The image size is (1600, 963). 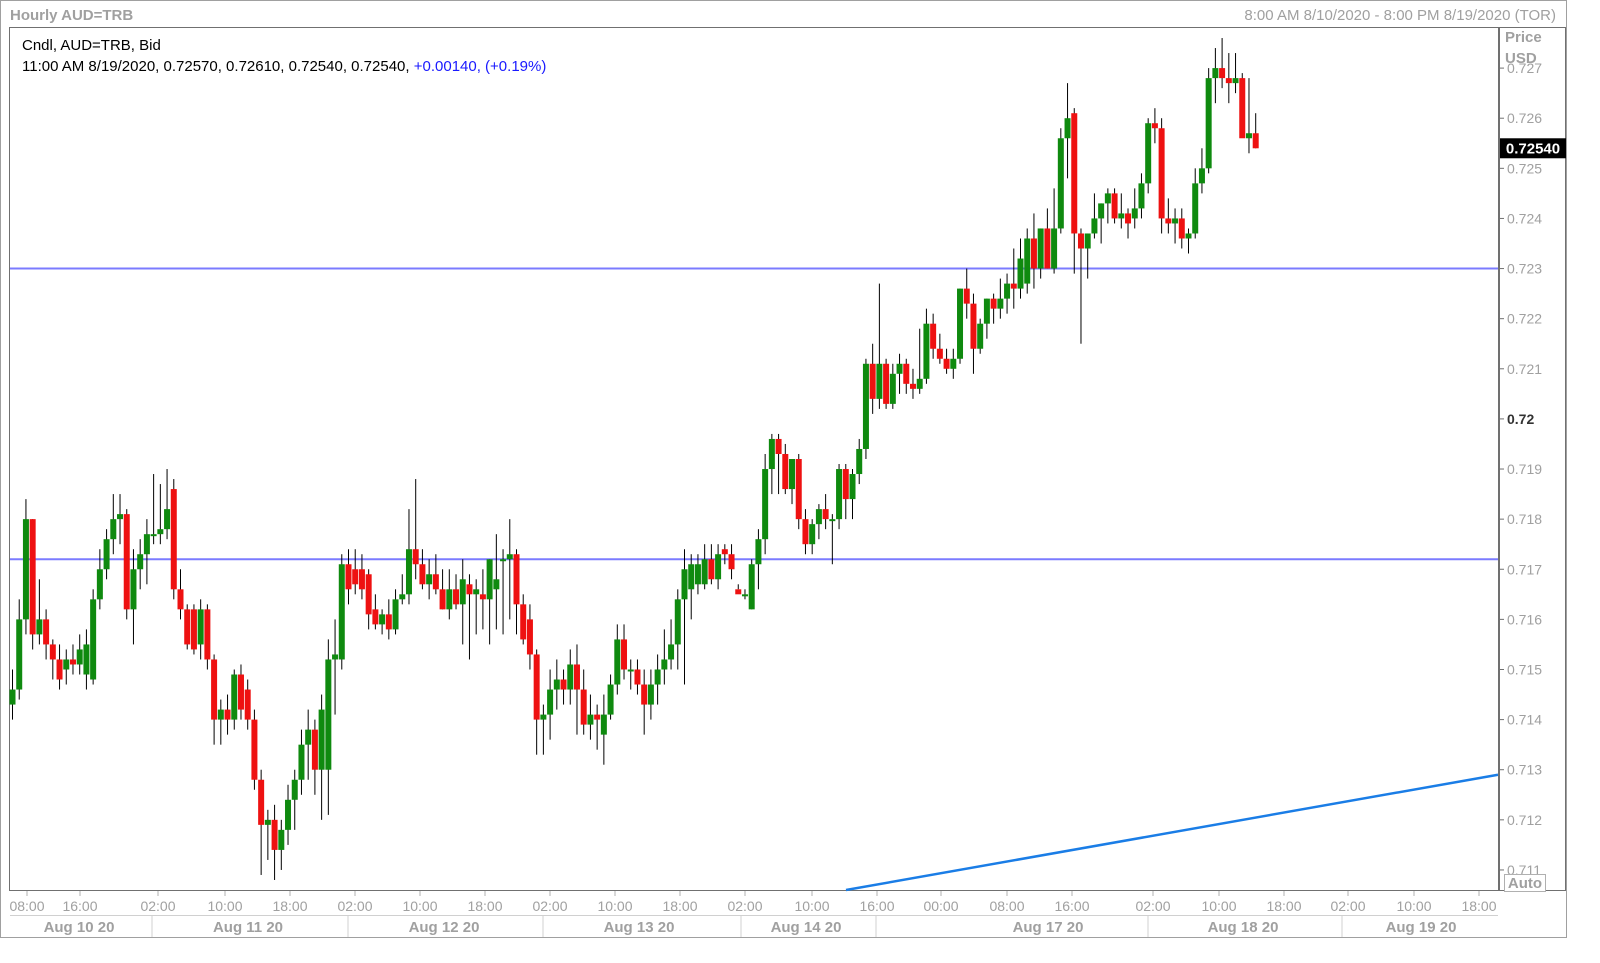 I want to click on y-tick-label: 0.714, so click(x=1524, y=720).